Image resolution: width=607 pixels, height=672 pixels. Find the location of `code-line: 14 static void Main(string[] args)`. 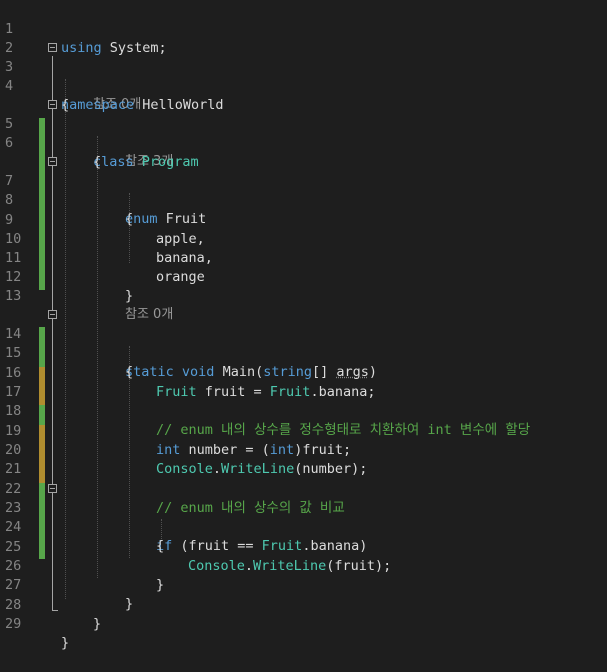

code-line: 14 static void Main(string[] args) is located at coordinates (303, 343).